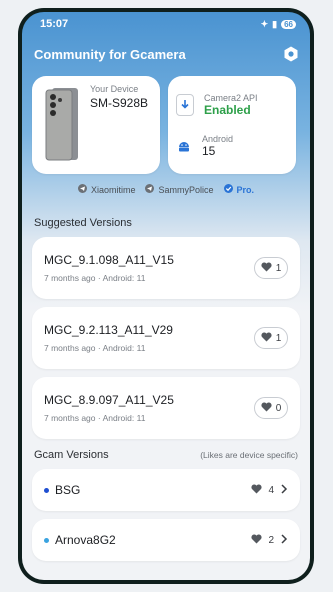  I want to click on credit-xiaomitime: Xiaomitime, so click(106, 189).